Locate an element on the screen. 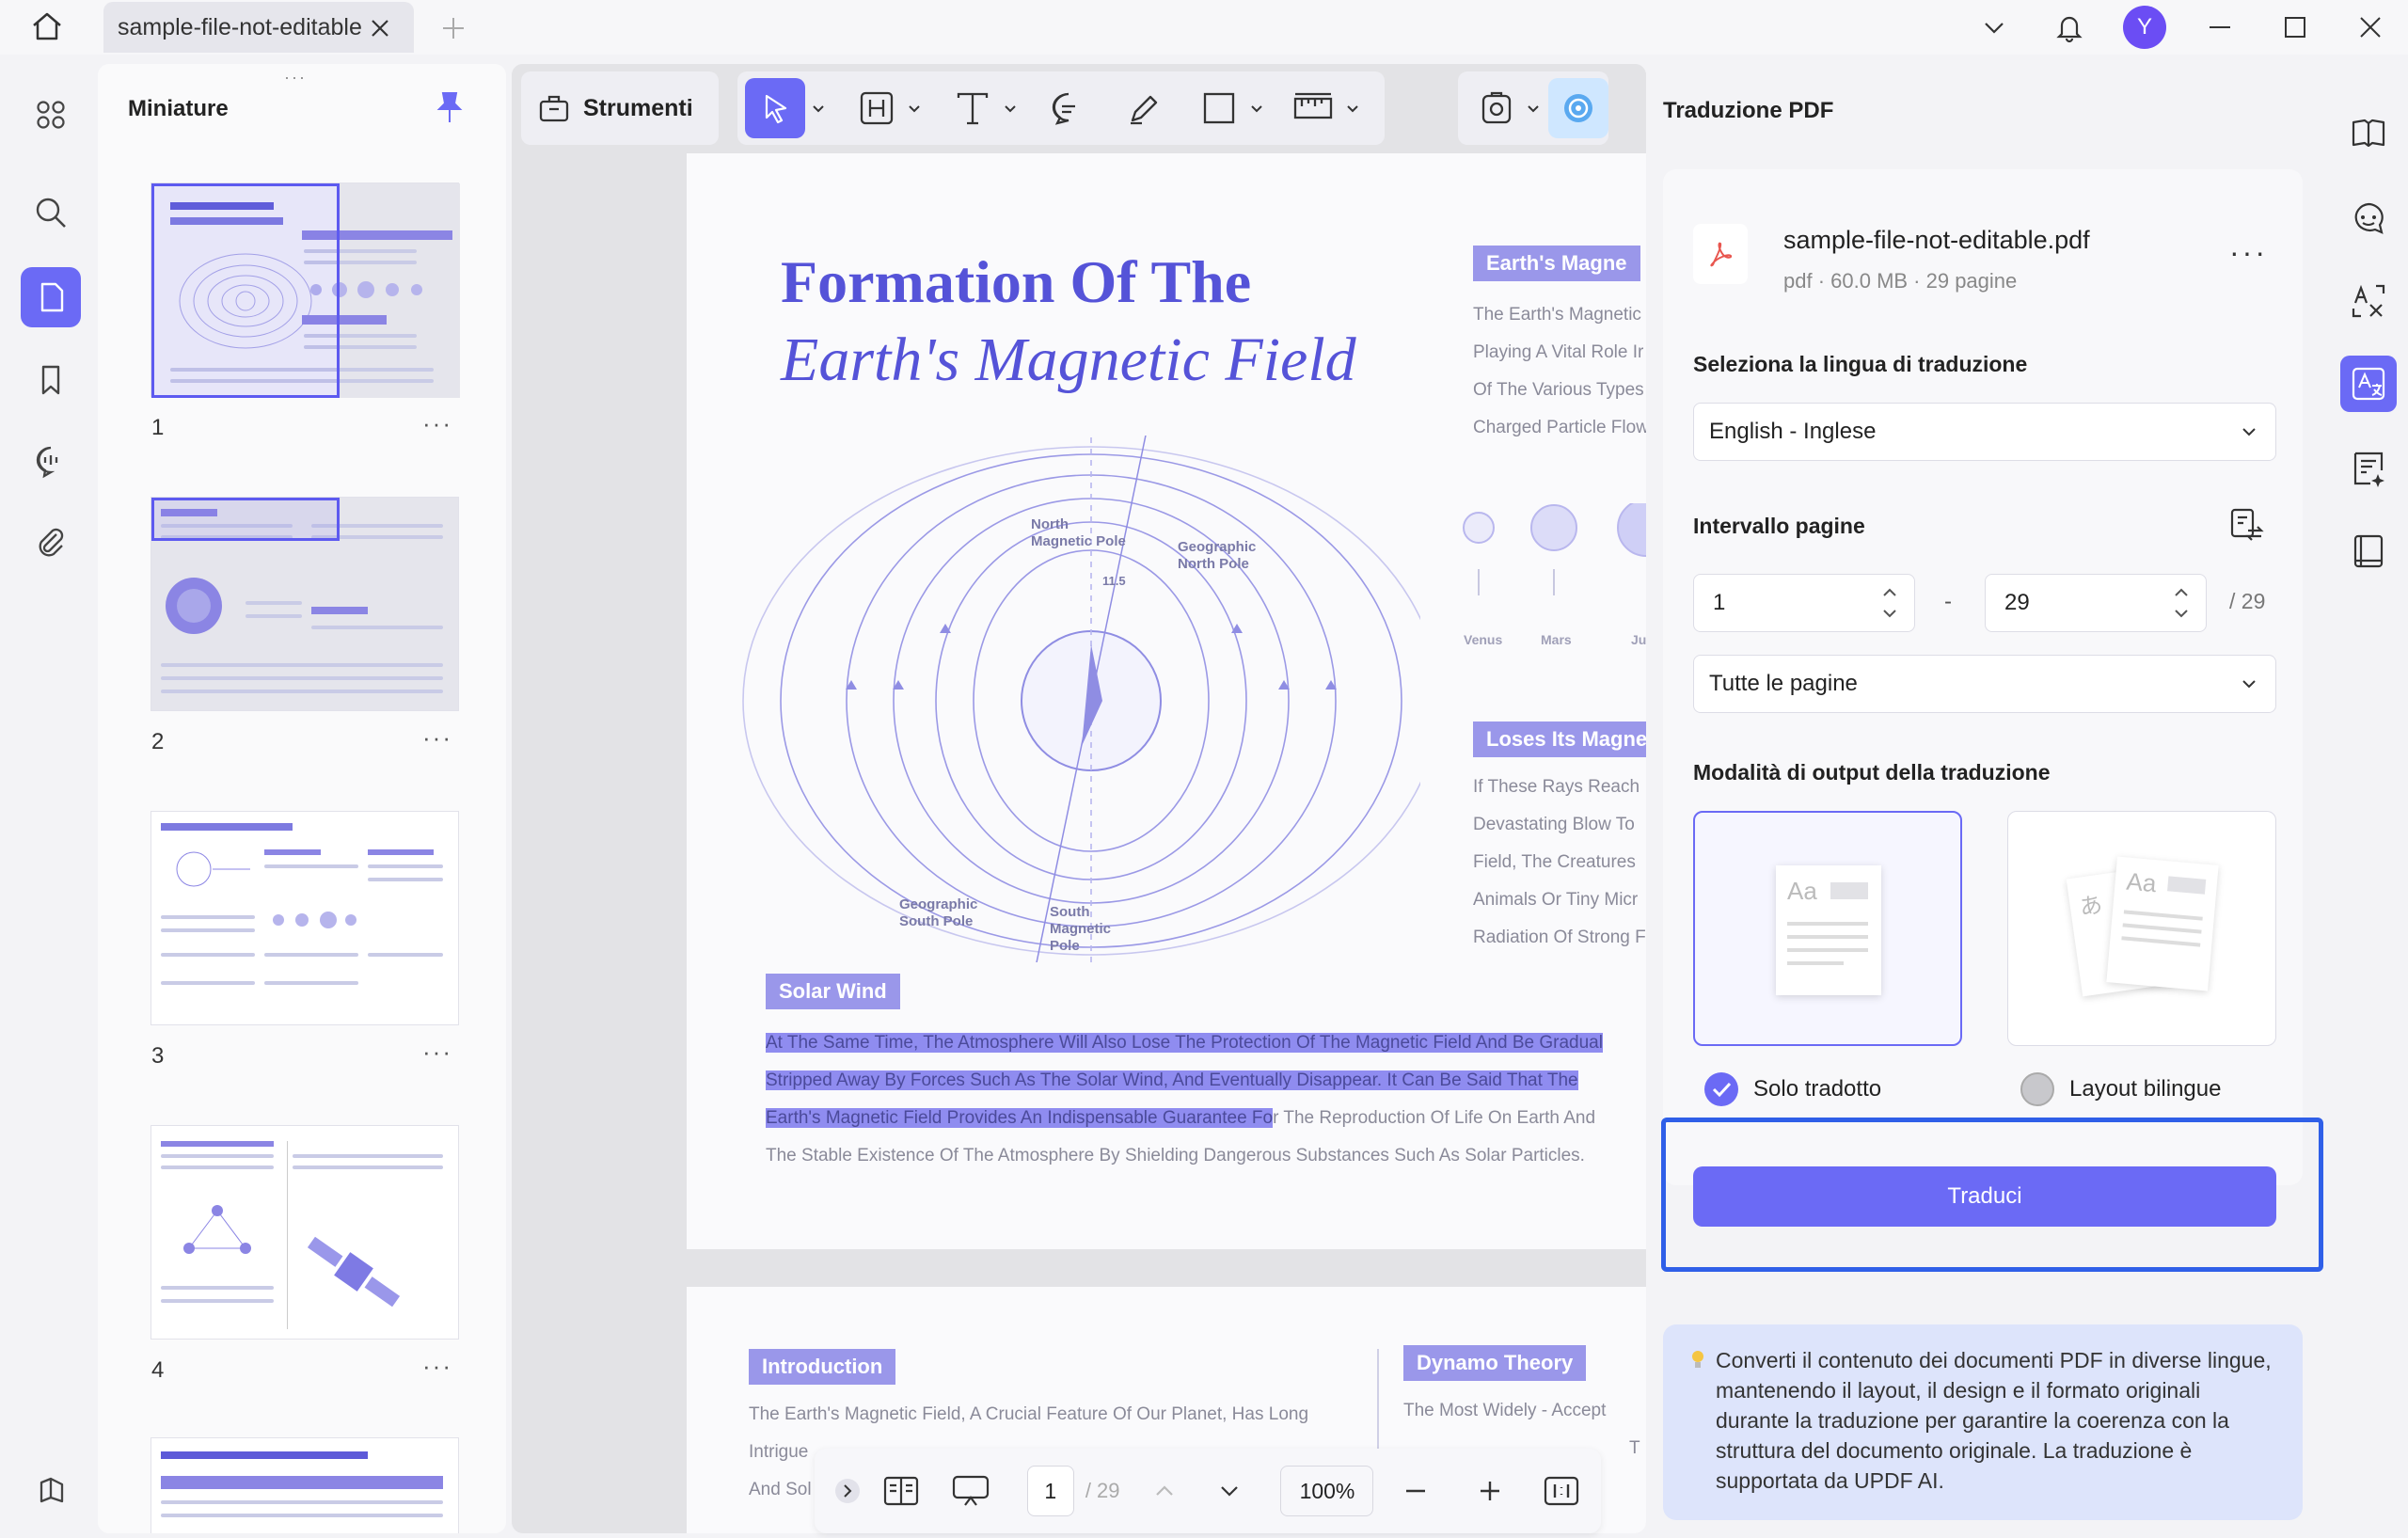 The width and height of the screenshot is (2408, 1538). translate-icon is located at coordinates (2368, 384).